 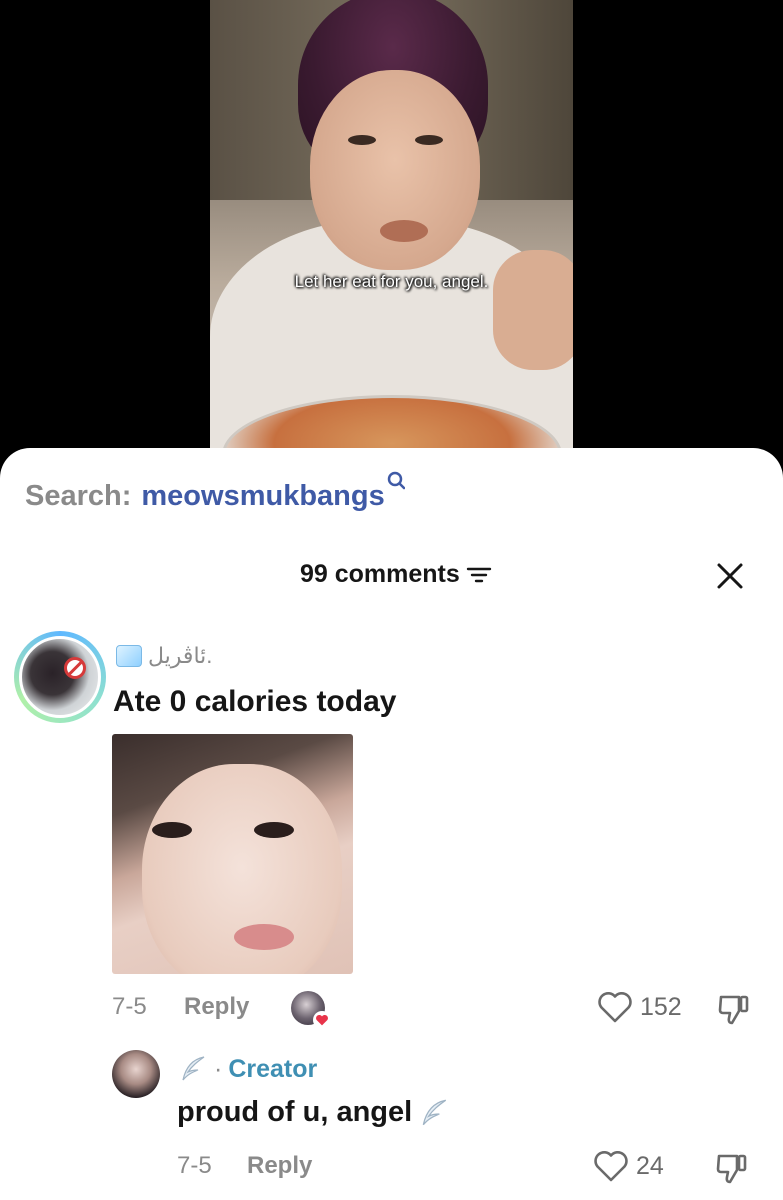 I want to click on comment-date: 7-5, so click(x=129, y=1006).